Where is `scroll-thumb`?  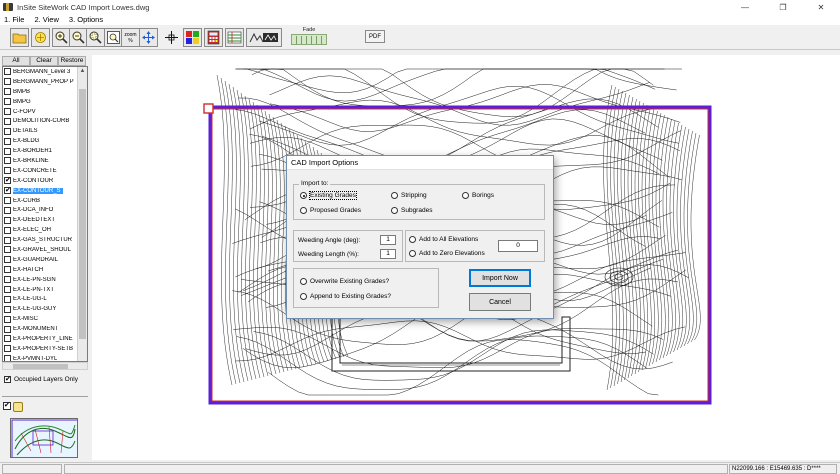
scroll-thumb is located at coordinates (82, 214).